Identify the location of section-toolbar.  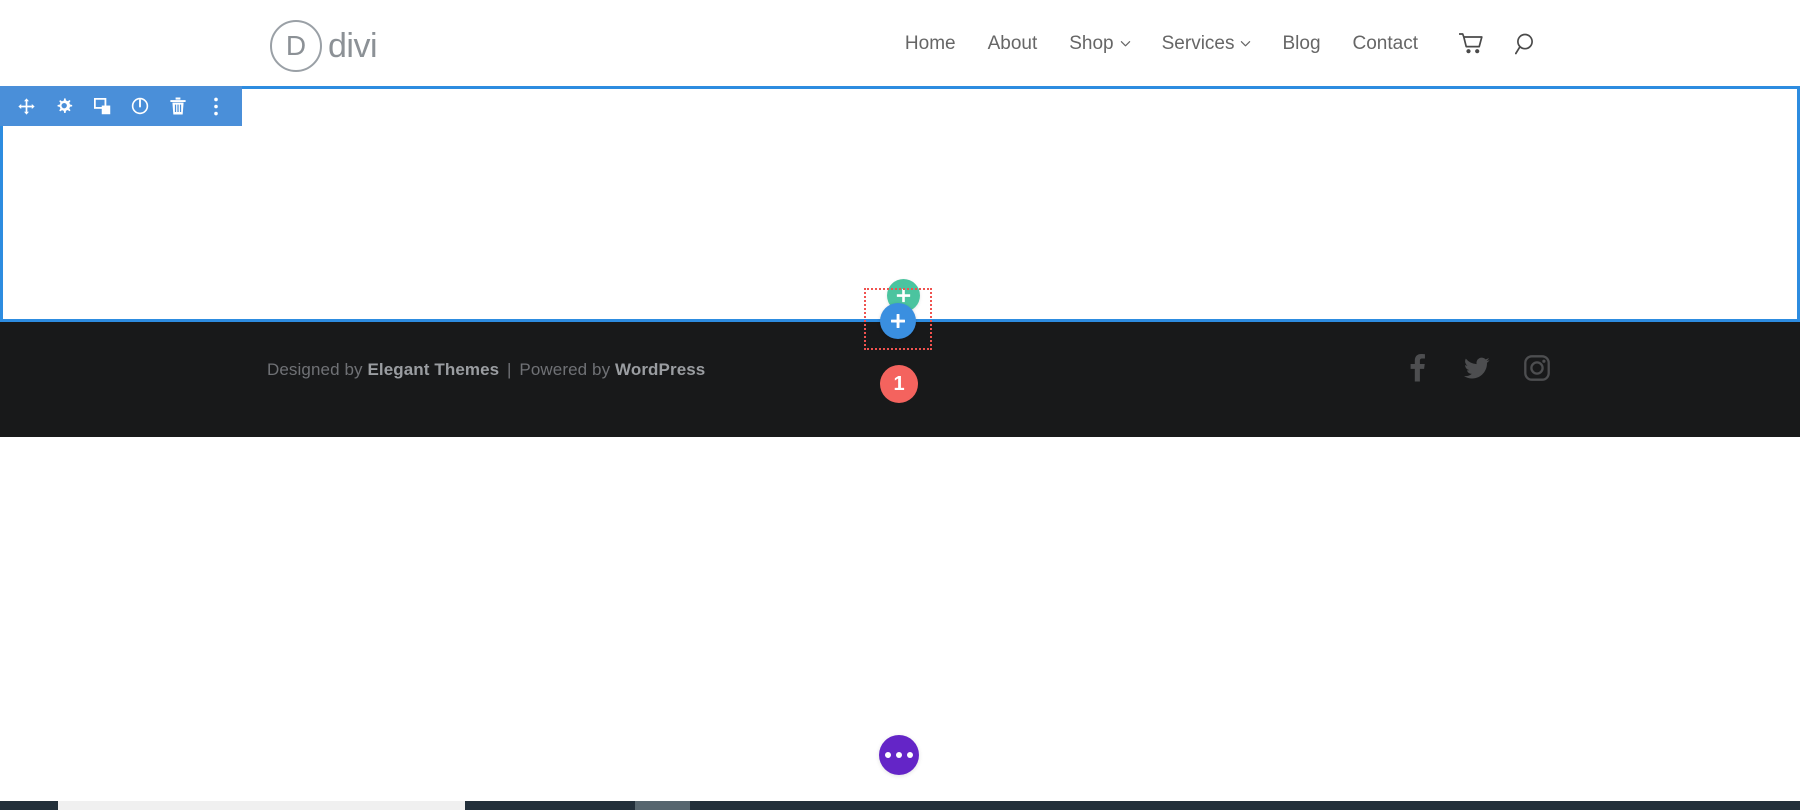
(121, 106).